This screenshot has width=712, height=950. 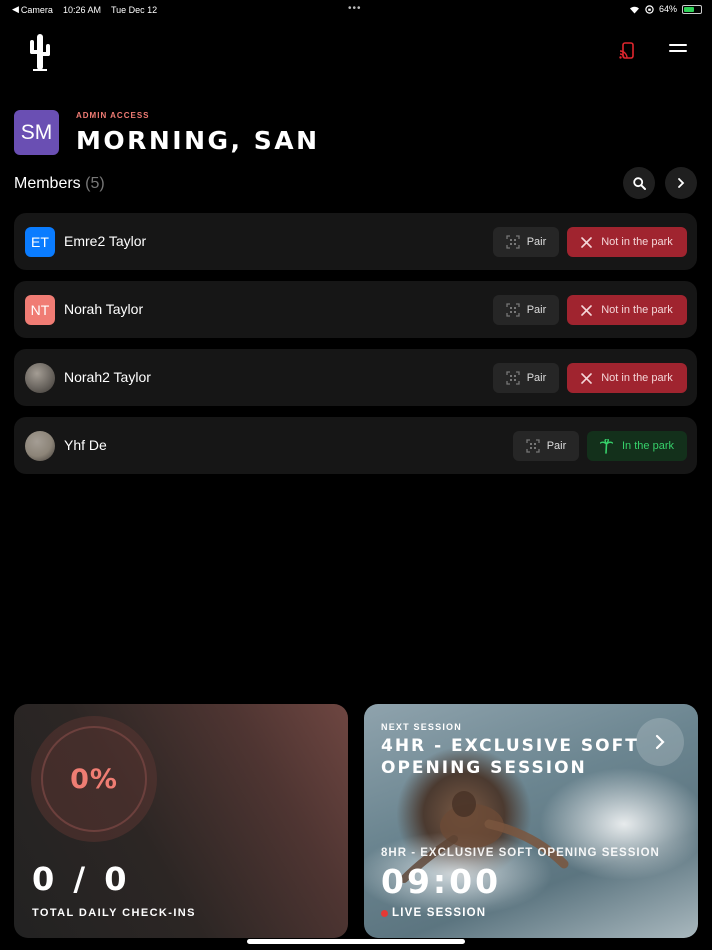 I want to click on in-park-status-button: In the park, so click(x=637, y=446).